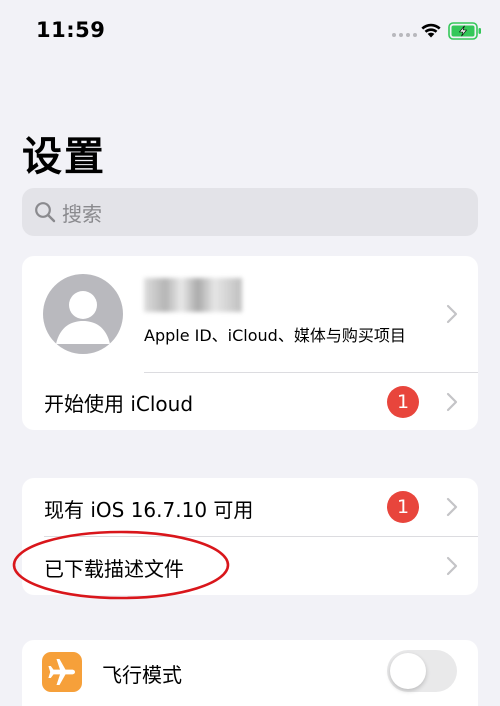 The height and width of the screenshot is (706, 500). What do you see at coordinates (62, 672) in the screenshot?
I see `airplane-icon` at bounding box center [62, 672].